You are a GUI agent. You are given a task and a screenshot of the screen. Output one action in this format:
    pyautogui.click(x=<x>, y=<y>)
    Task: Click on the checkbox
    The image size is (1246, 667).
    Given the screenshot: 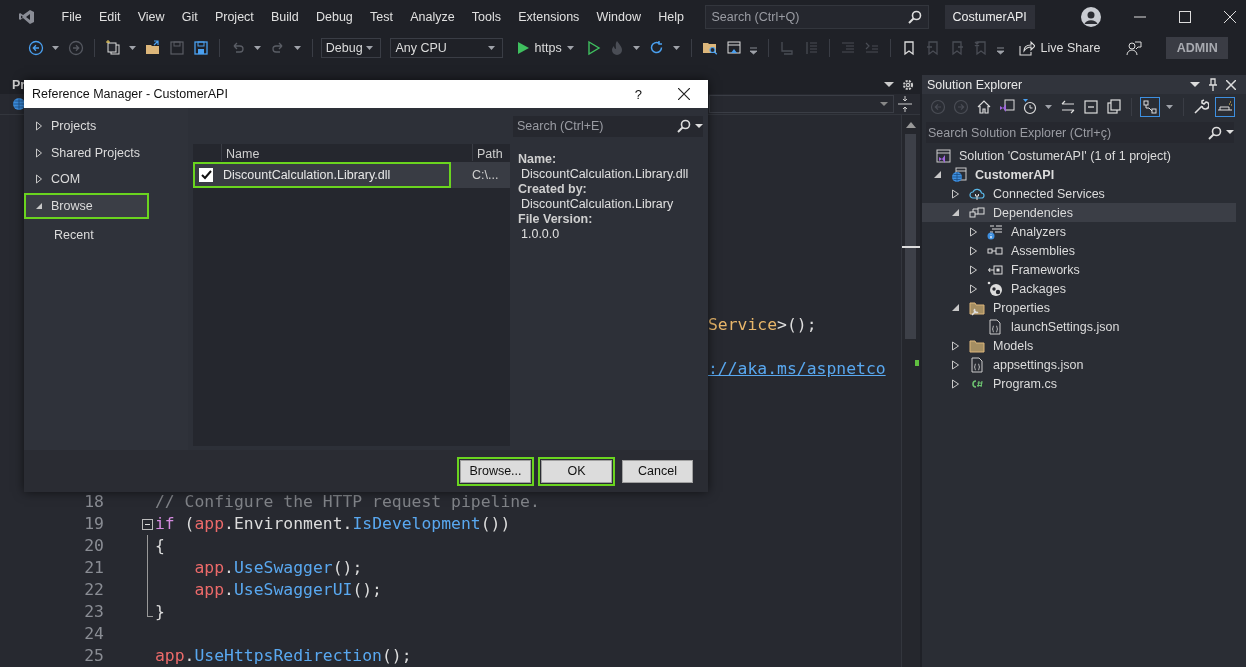 What is the action you would take?
    pyautogui.click(x=206, y=175)
    